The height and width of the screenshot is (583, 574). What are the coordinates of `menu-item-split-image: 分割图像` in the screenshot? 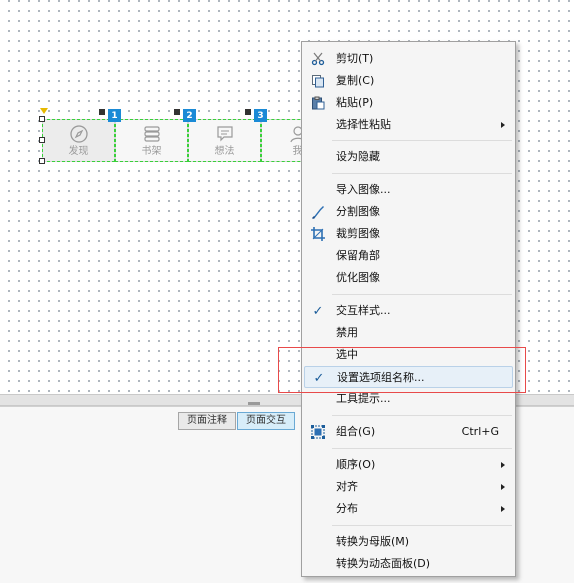 It's located at (408, 212).